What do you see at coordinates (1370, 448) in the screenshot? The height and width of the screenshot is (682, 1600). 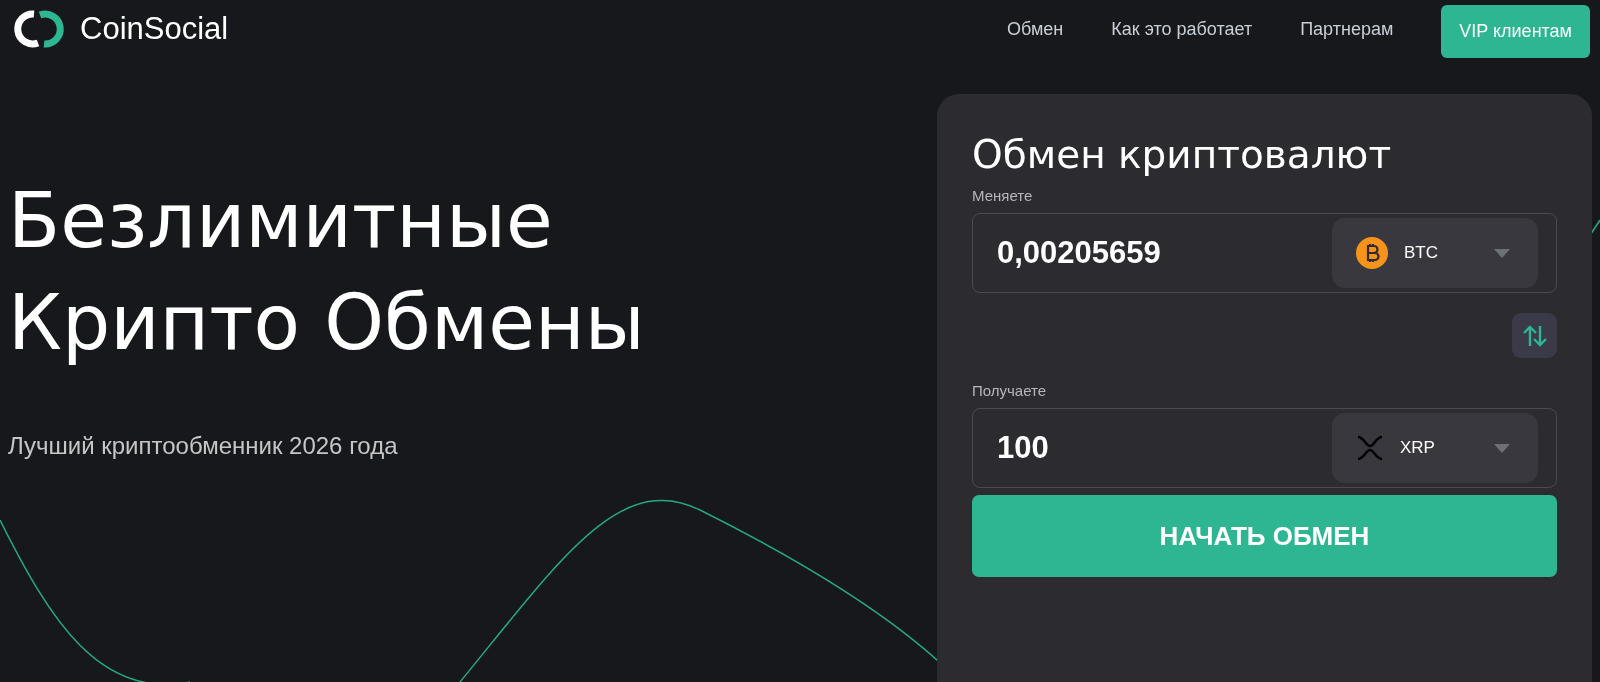 I see `xrp-icon` at bounding box center [1370, 448].